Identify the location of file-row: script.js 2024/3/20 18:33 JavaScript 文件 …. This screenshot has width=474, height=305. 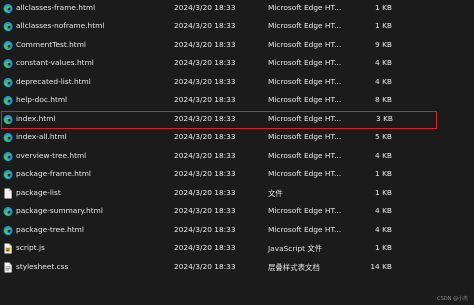
(237, 249).